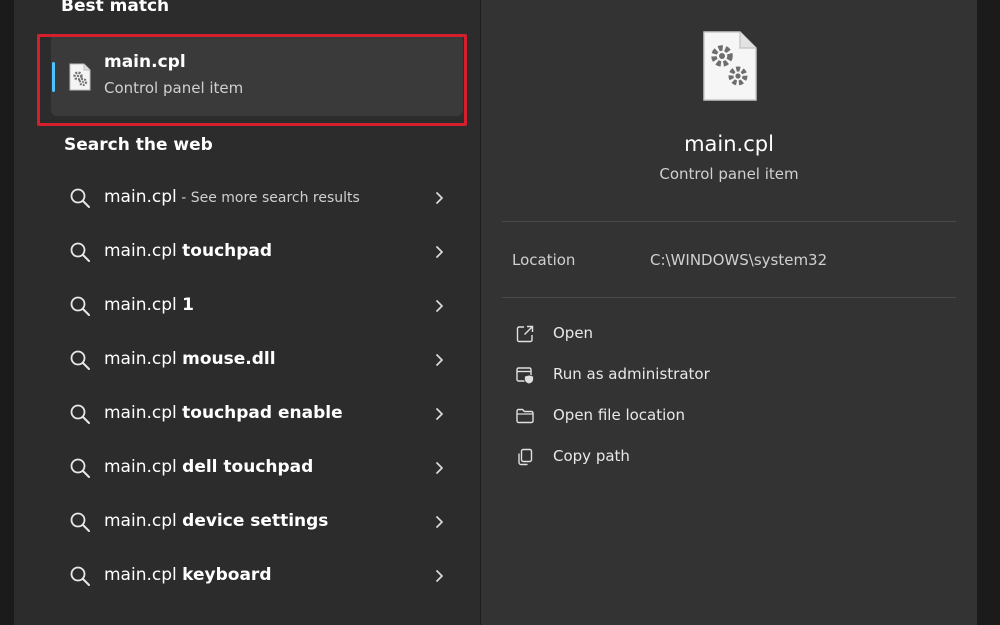 This screenshot has width=1000, height=625. What do you see at coordinates (145, 62) in the screenshot?
I see `best-match-name: main.cpl` at bounding box center [145, 62].